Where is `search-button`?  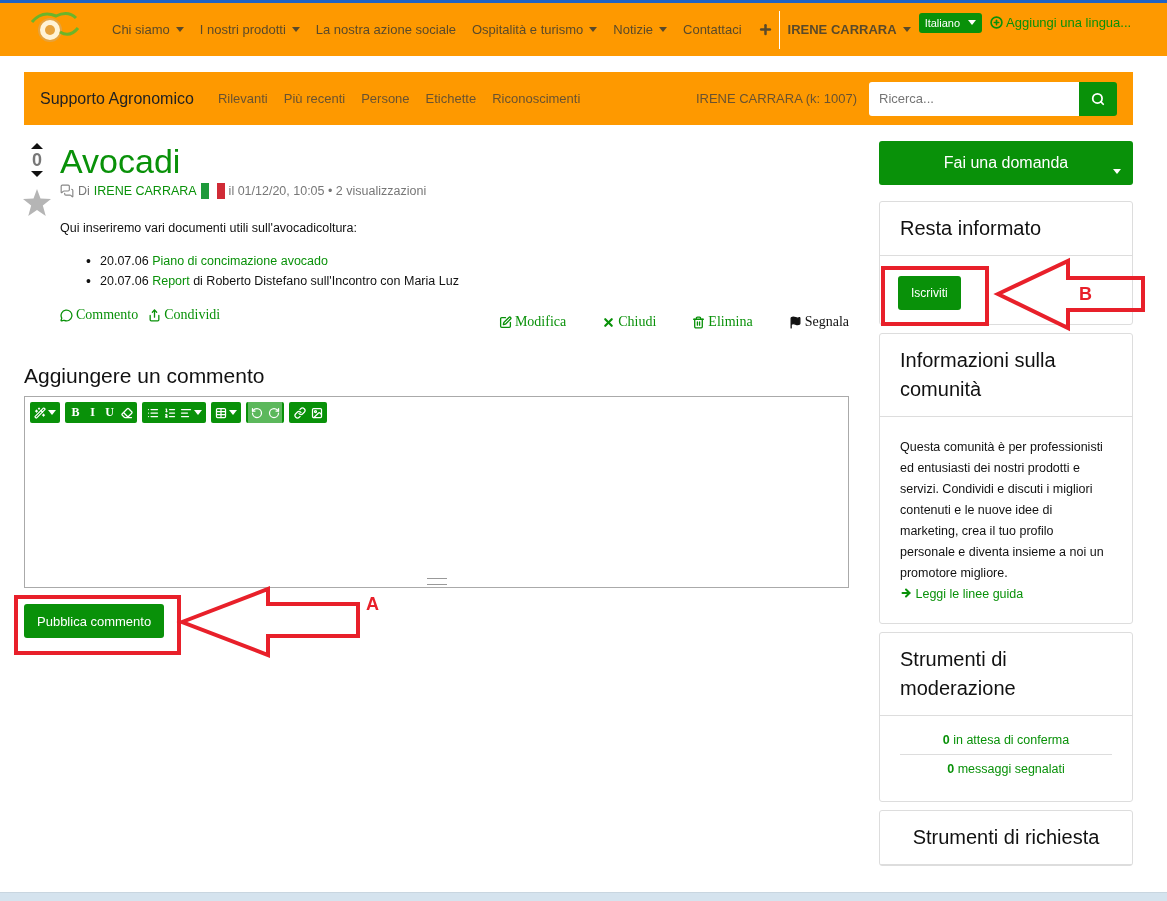 search-button is located at coordinates (1098, 98).